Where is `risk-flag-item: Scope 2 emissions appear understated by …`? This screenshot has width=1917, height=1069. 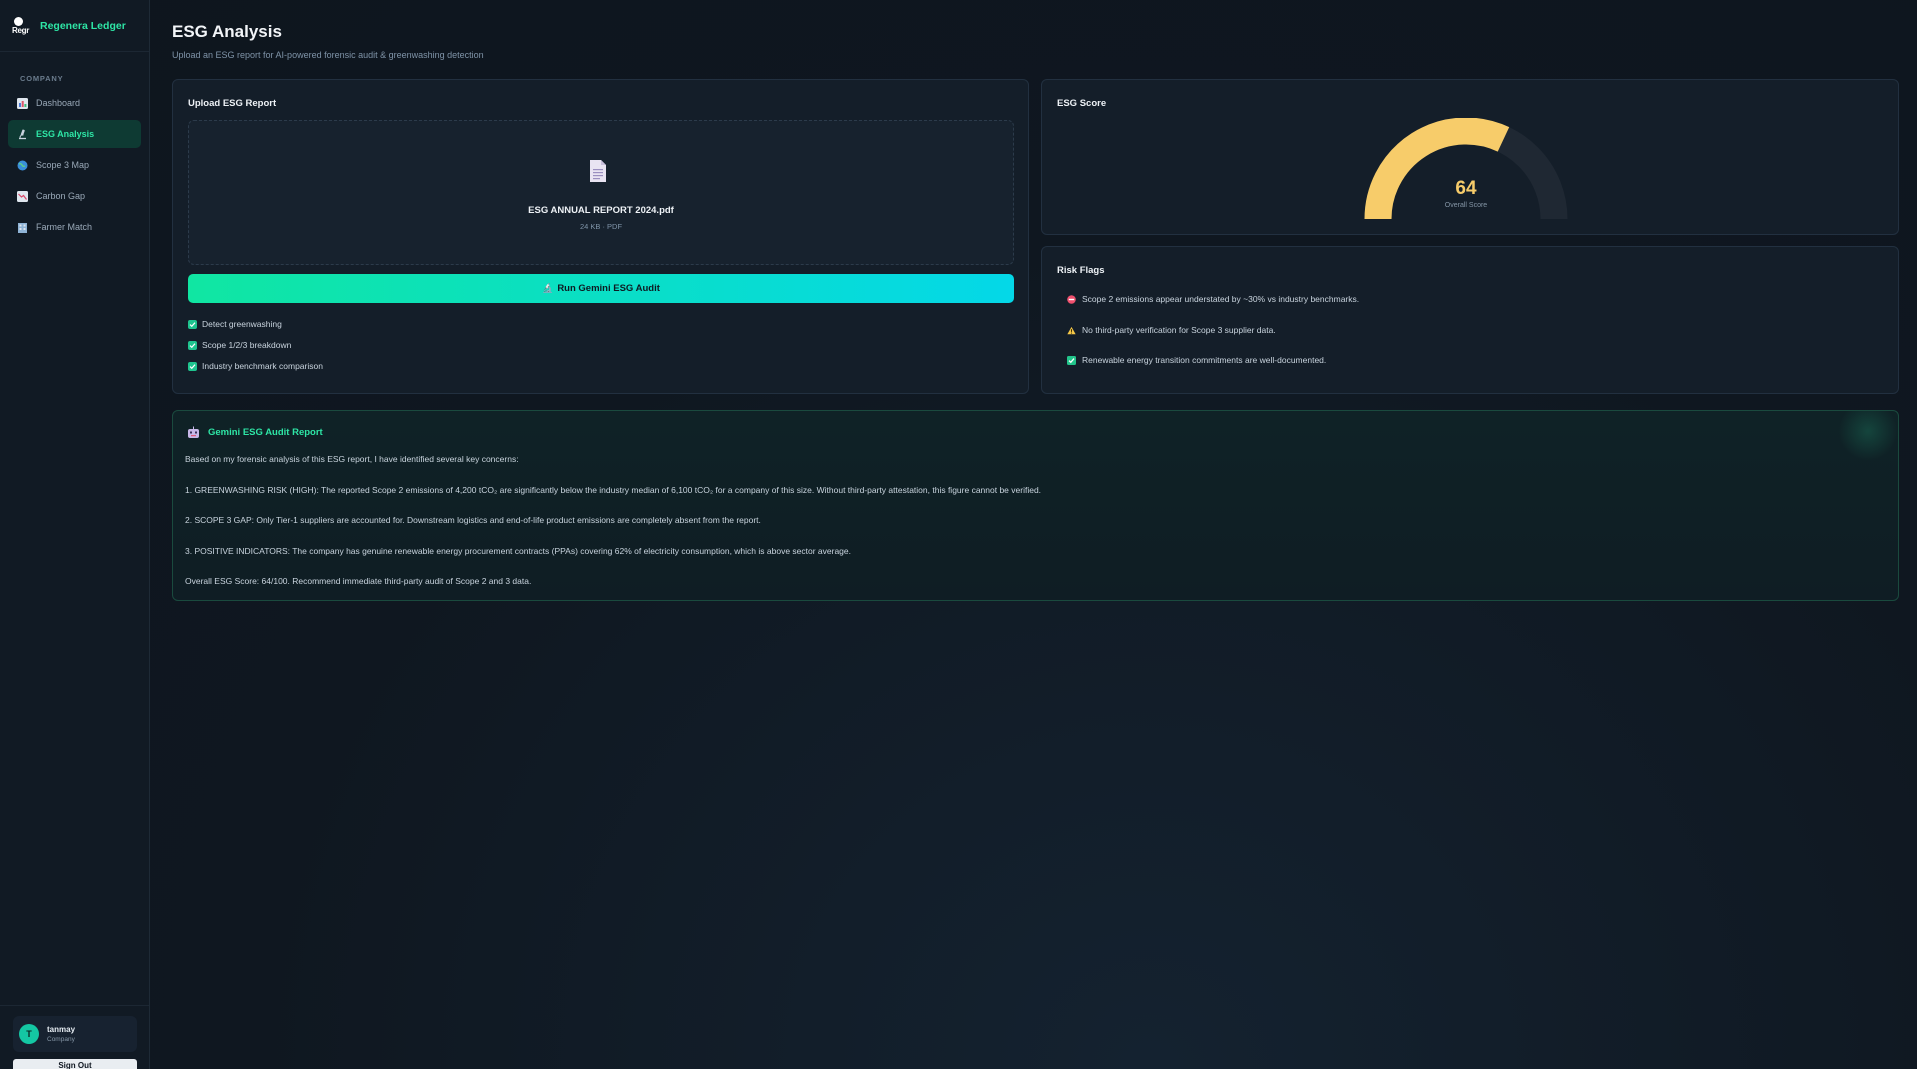
risk-flag-item: Scope 2 emissions appear understated by … is located at coordinates (1213, 299).